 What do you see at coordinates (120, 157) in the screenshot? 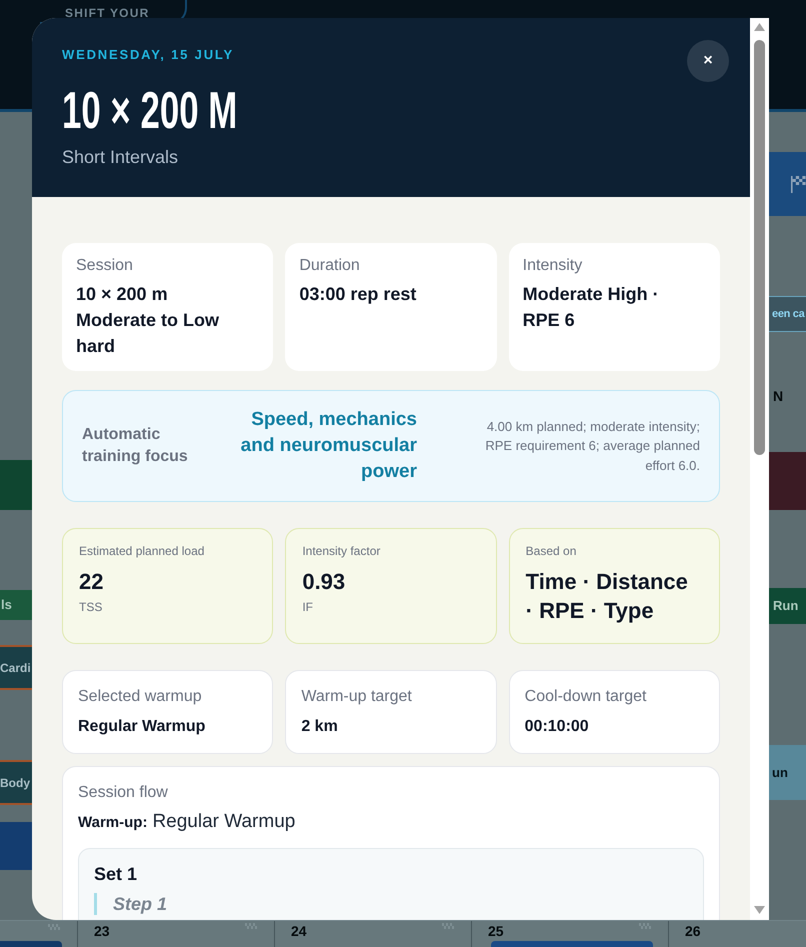
I see `workout-subtitle: Short Intervals` at bounding box center [120, 157].